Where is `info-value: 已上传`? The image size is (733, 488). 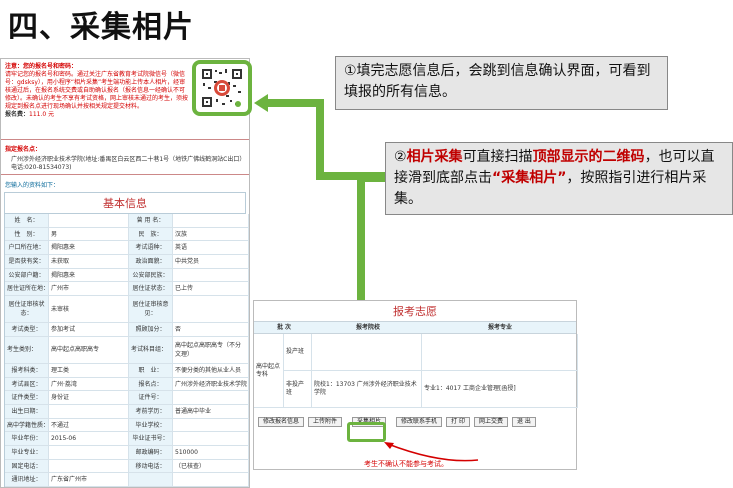
info-value: 已上传 is located at coordinates (211, 289).